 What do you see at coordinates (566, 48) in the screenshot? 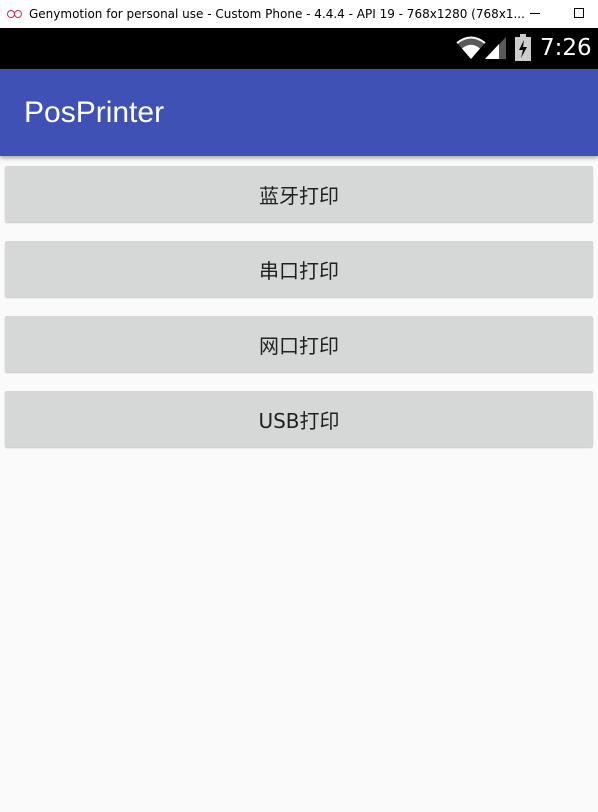
I see `status-clock: 7:26` at bounding box center [566, 48].